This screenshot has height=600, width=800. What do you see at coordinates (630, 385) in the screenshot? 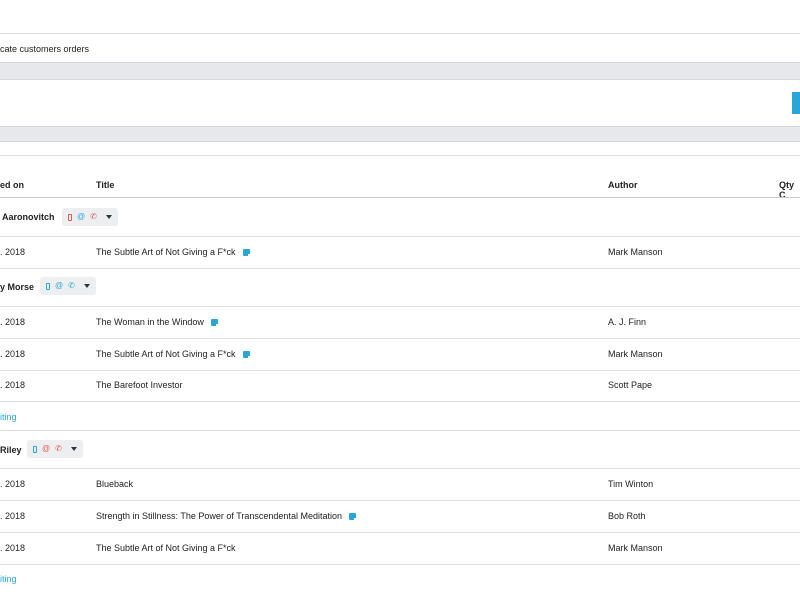
I see `table-row-author: Scott Pape` at bounding box center [630, 385].